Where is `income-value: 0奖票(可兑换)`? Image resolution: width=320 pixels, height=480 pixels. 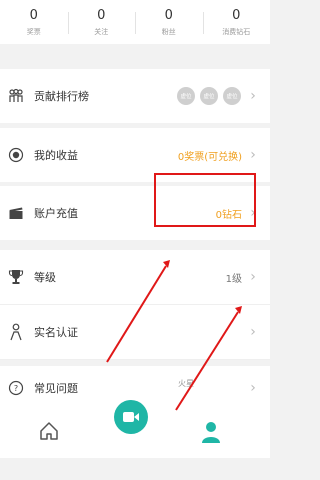 income-value: 0奖票(可兑换) is located at coordinates (209, 157).